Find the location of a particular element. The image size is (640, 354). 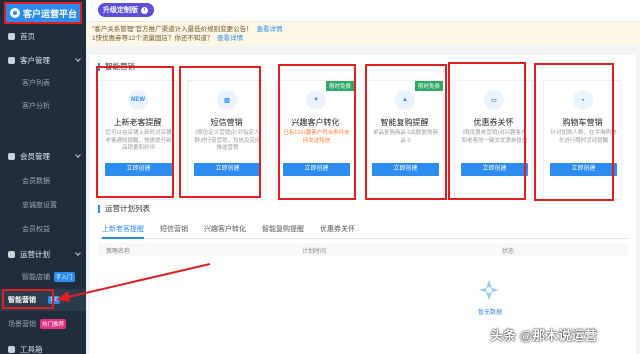

sidebar-item-member-data: 会员数据 is located at coordinates (43, 181).